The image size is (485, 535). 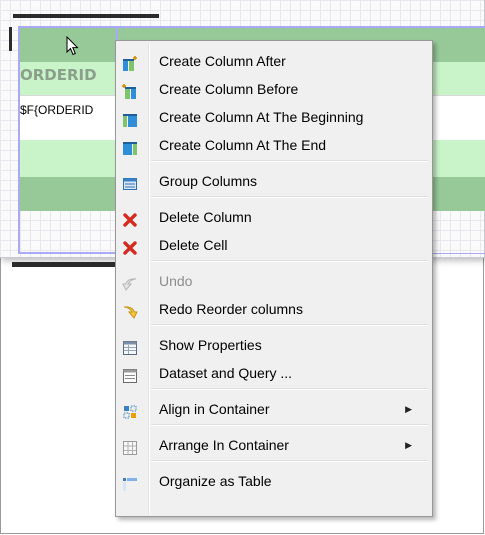 I want to click on menu-item-label: Delete Column, so click(x=205, y=217).